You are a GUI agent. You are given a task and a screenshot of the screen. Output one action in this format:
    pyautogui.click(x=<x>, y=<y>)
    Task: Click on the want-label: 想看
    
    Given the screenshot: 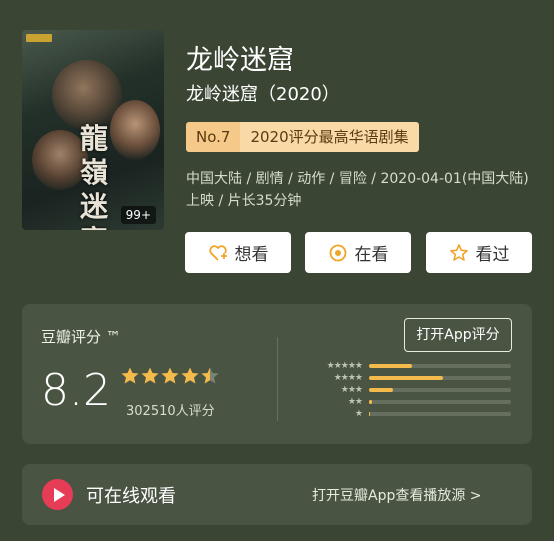 What is the action you would take?
    pyautogui.click(x=251, y=255)
    